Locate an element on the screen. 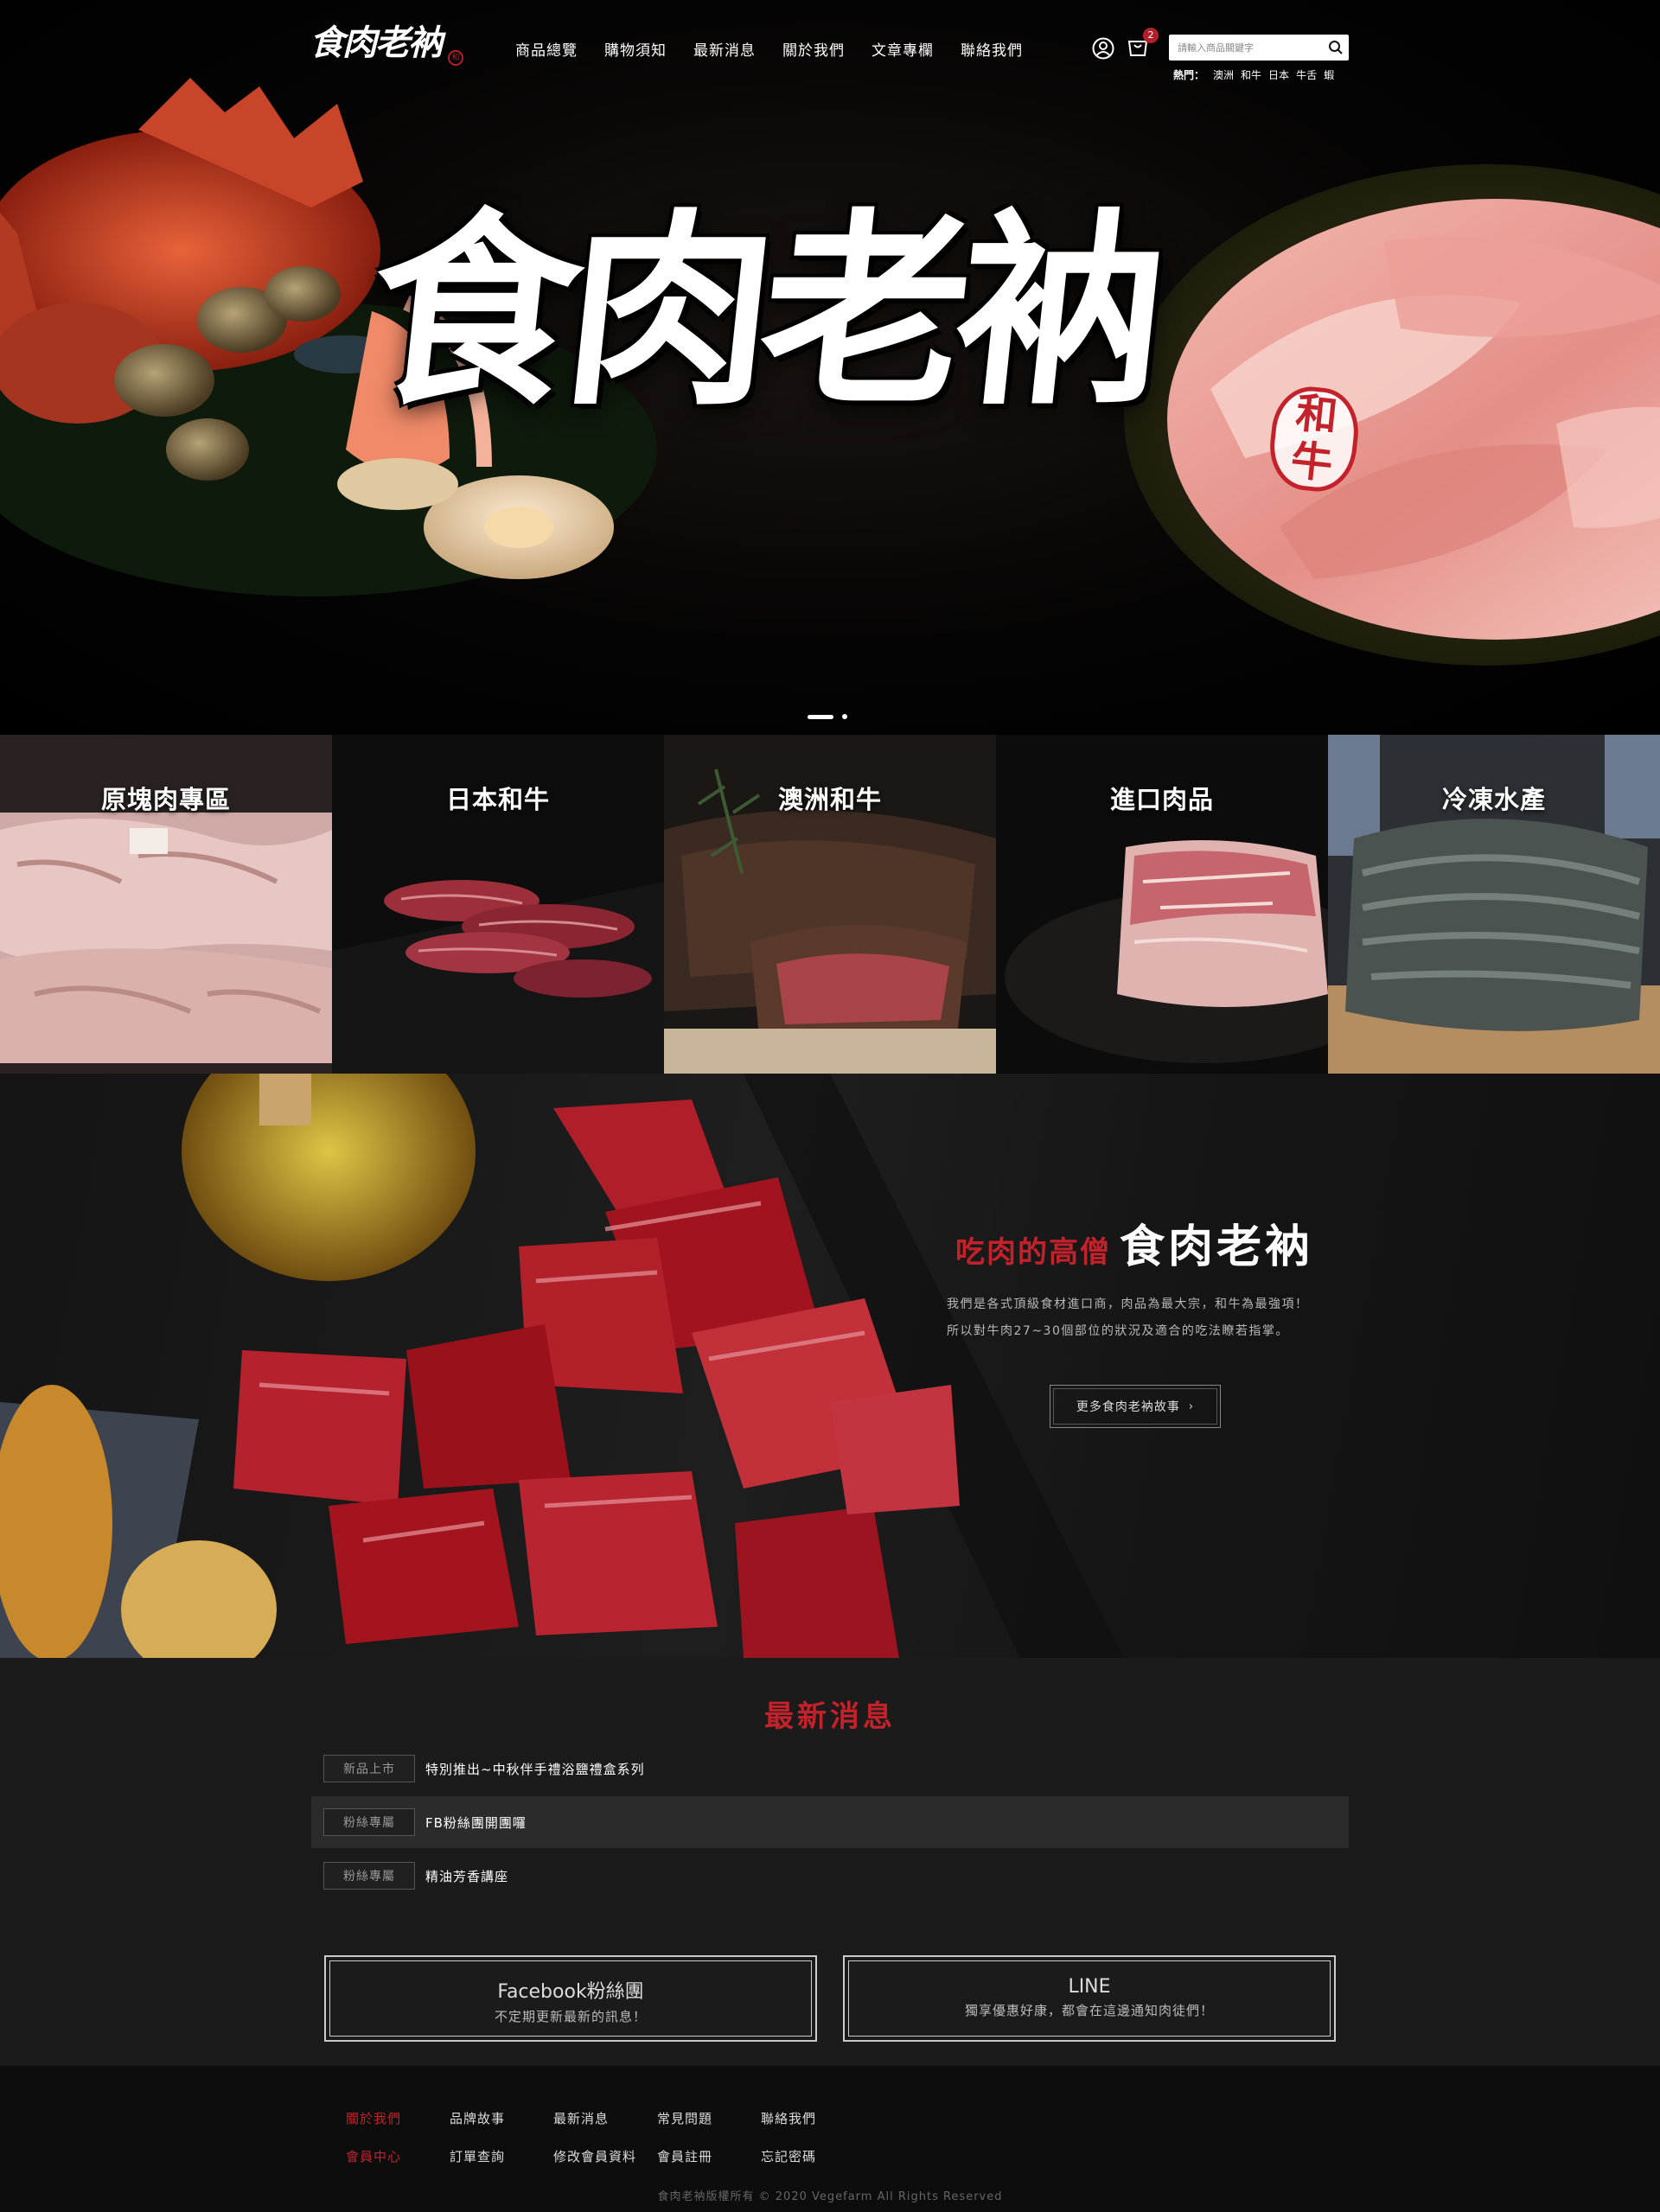  slider-pagination is located at coordinates (827, 716).